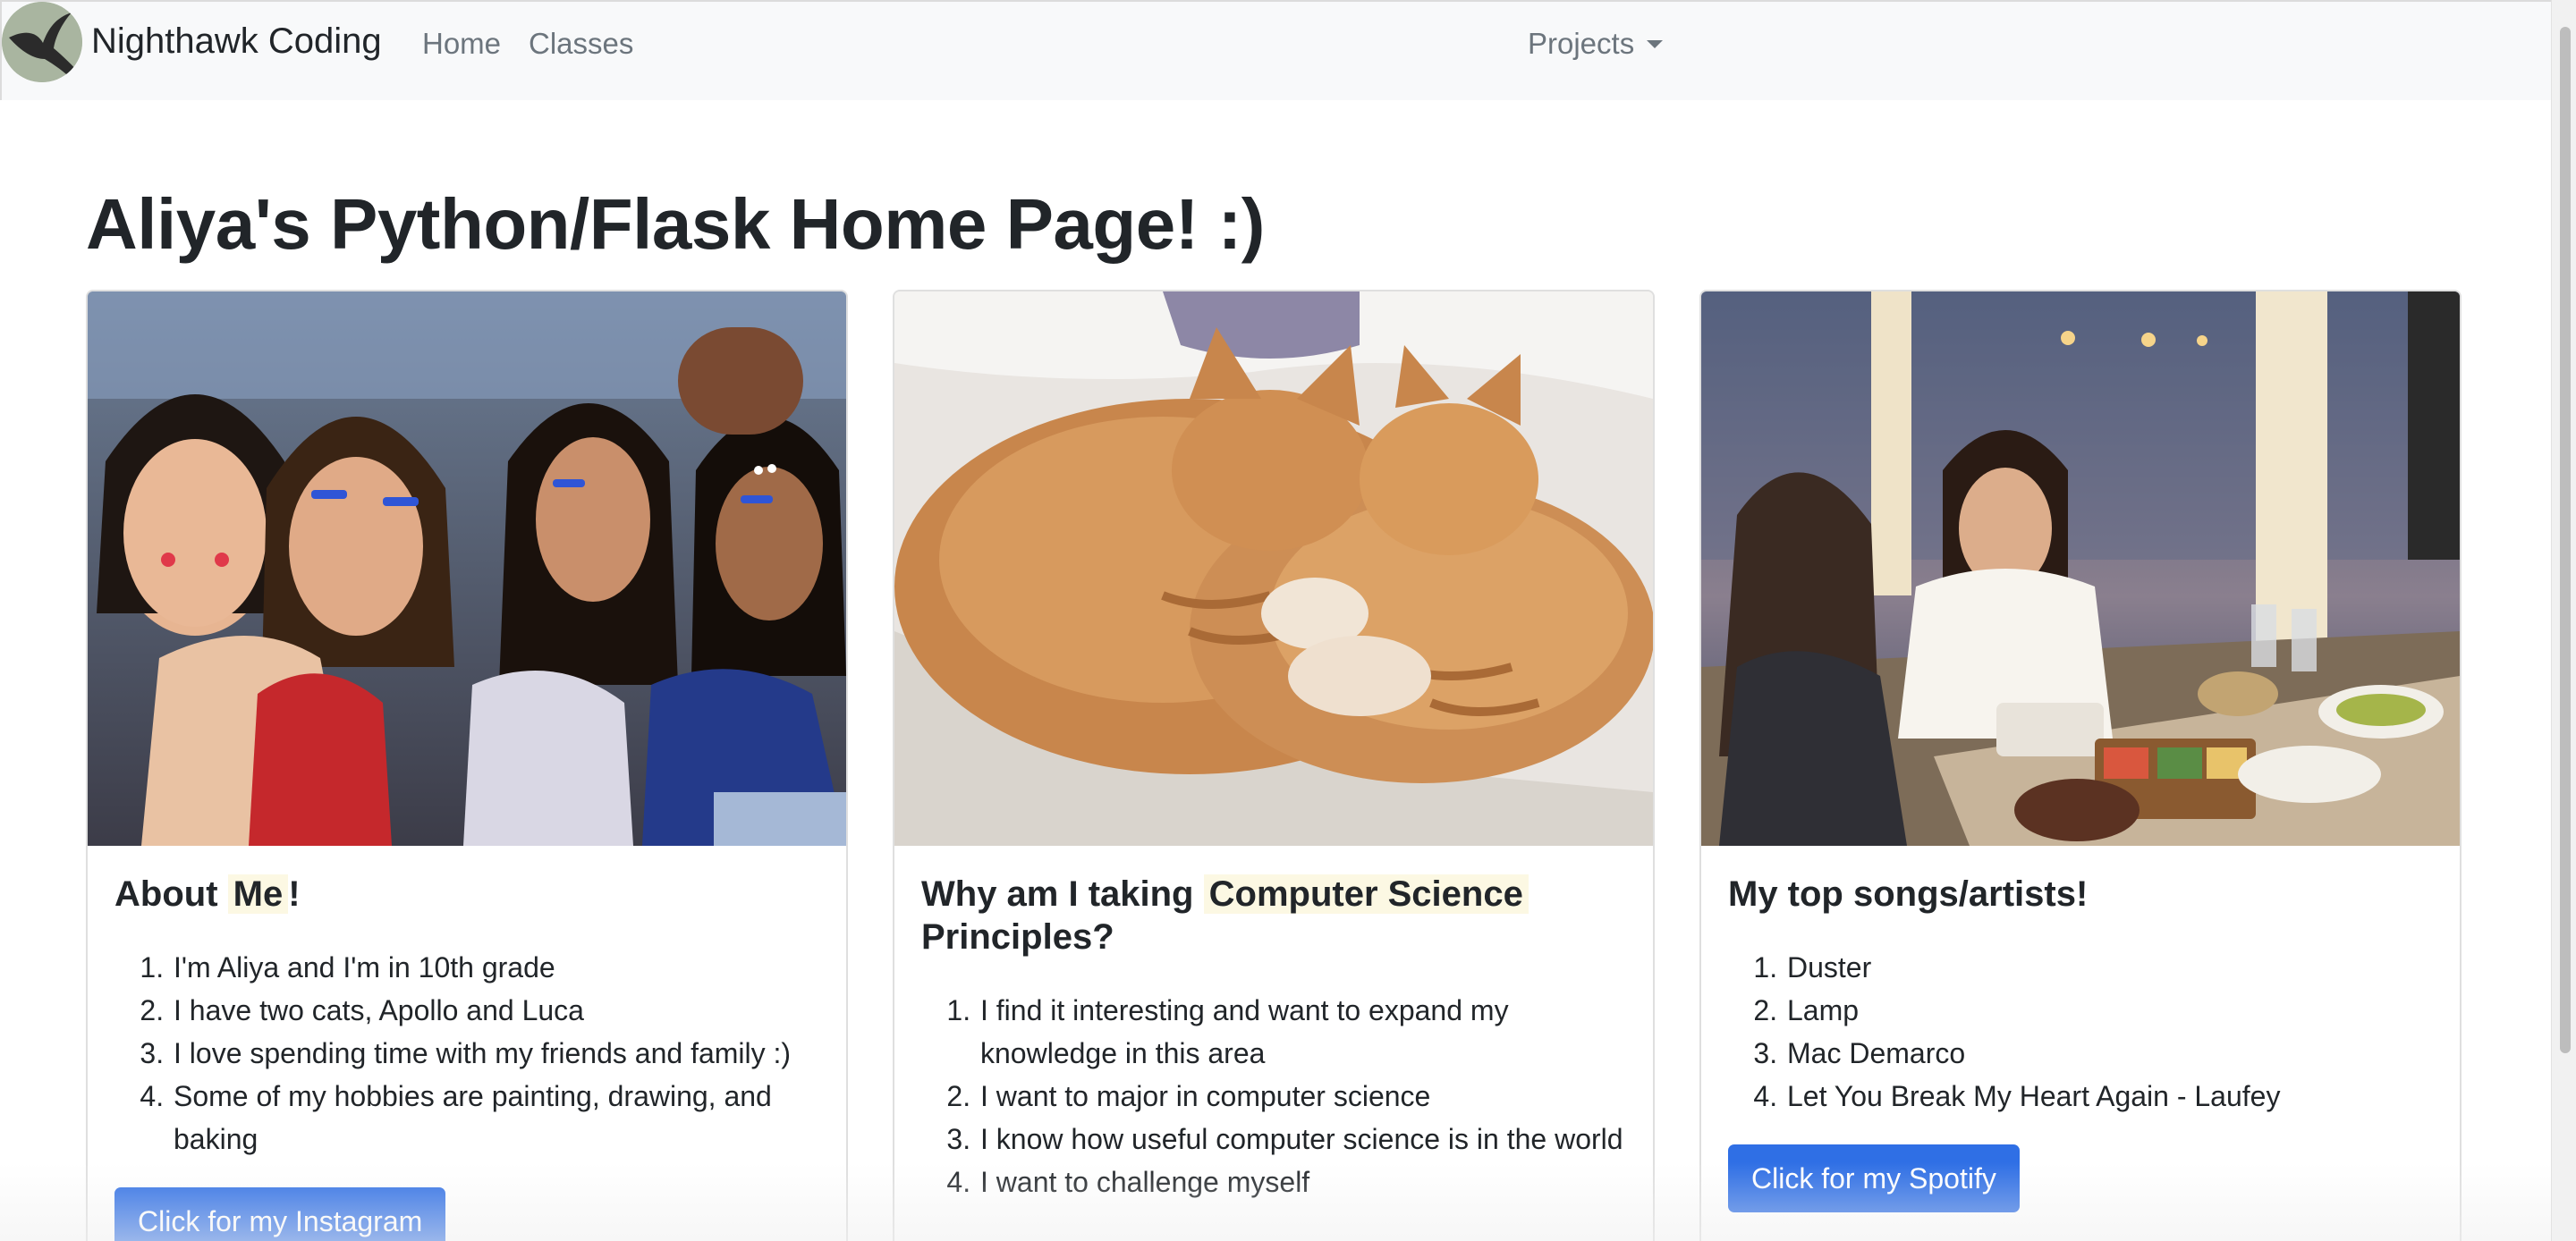 Image resolution: width=2576 pixels, height=1241 pixels. I want to click on scrollbar-thumb, so click(2565, 540).